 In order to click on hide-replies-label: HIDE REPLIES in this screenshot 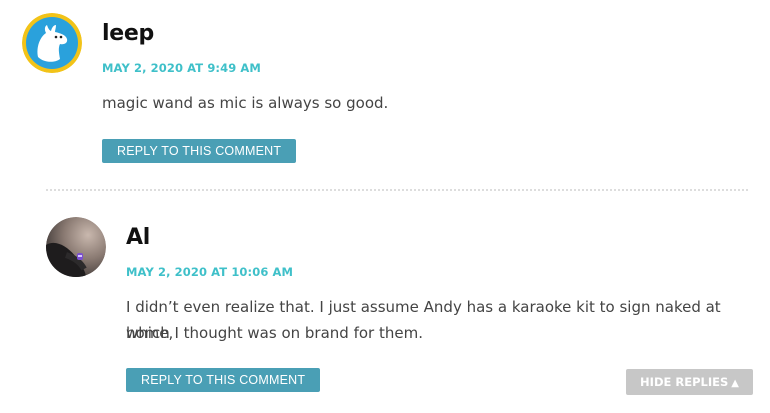, I will do `click(684, 382)`.